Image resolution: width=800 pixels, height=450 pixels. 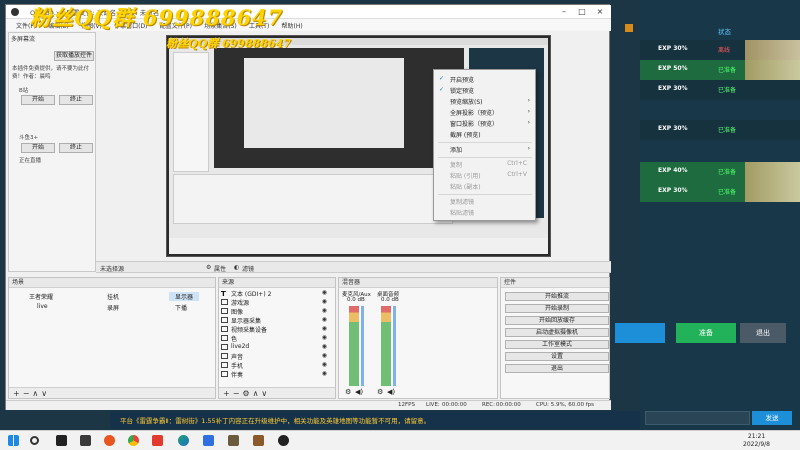 What do you see at coordinates (465, 186) in the screenshot?
I see `menu-paste-duplicate: 粘贴 (副本)` at bounding box center [465, 186].